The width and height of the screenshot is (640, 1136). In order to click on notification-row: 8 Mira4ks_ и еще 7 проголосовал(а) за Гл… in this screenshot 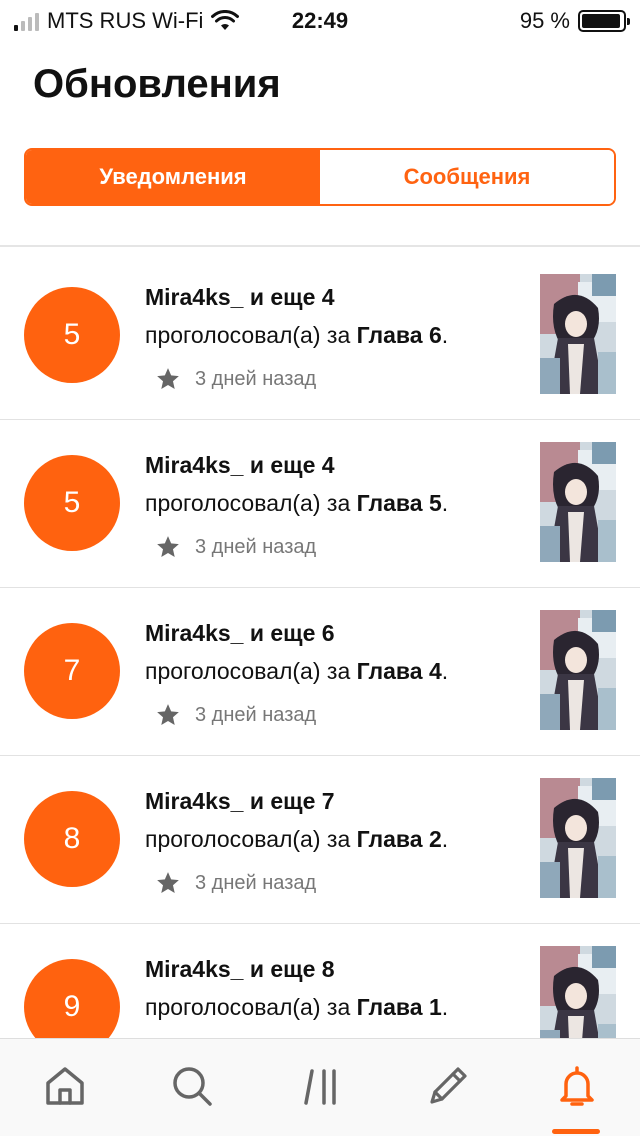, I will do `click(320, 840)`.